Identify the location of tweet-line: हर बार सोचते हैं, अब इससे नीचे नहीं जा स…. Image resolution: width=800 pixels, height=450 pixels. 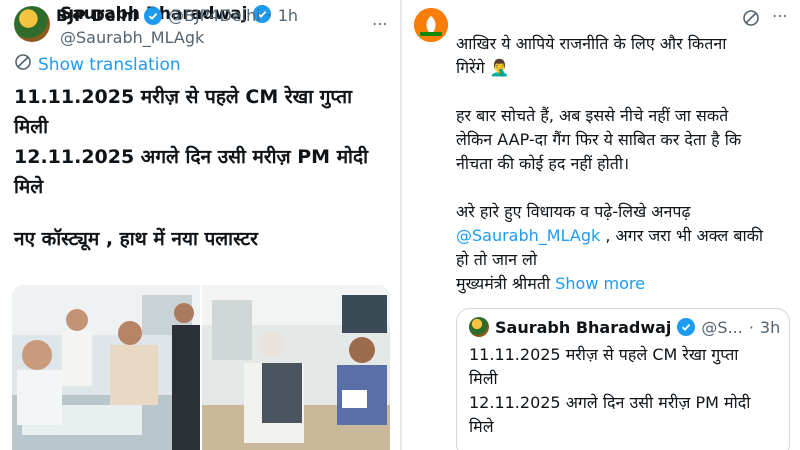
(592, 115).